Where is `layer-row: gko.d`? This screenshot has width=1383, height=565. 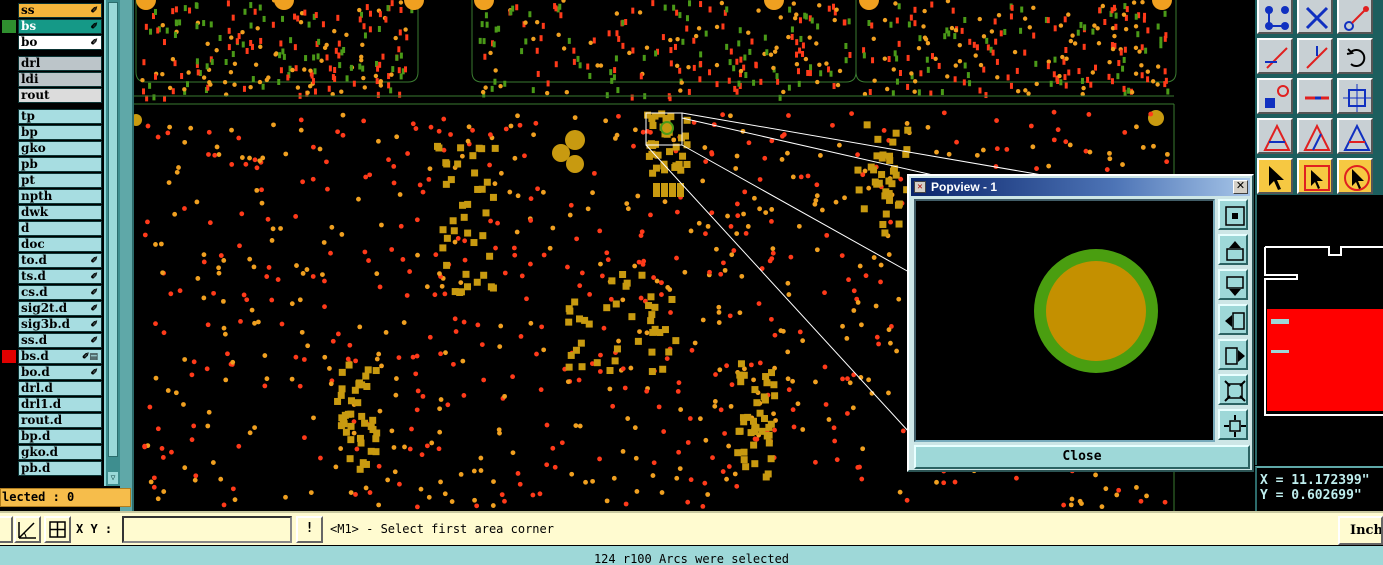
layer-row: gko.d is located at coordinates (51, 452).